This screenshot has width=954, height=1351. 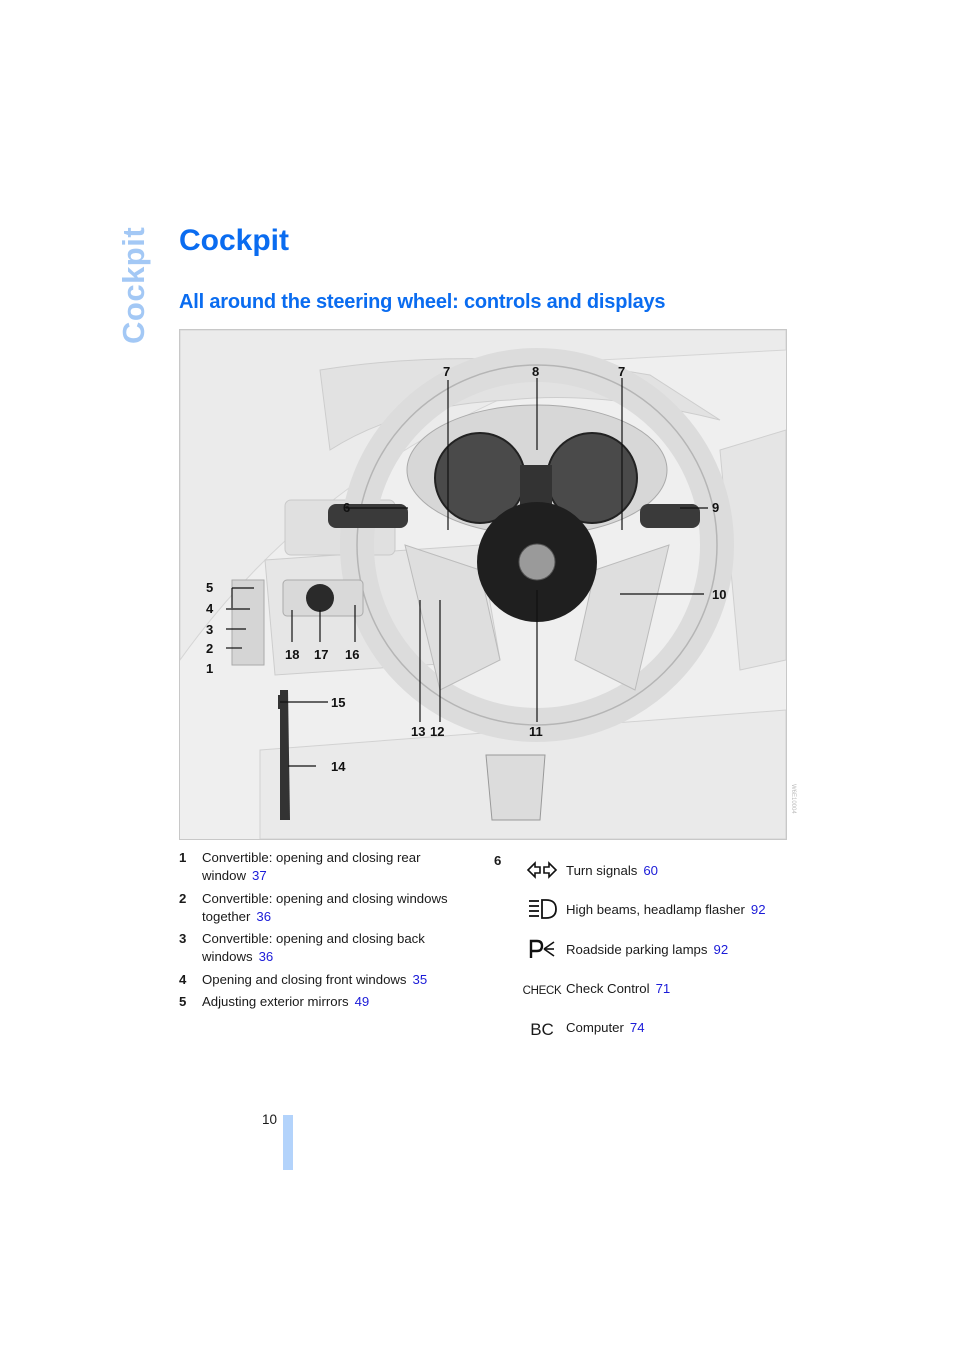 I want to click on legend-item: BC Computer 74, so click(x=581, y=1027).